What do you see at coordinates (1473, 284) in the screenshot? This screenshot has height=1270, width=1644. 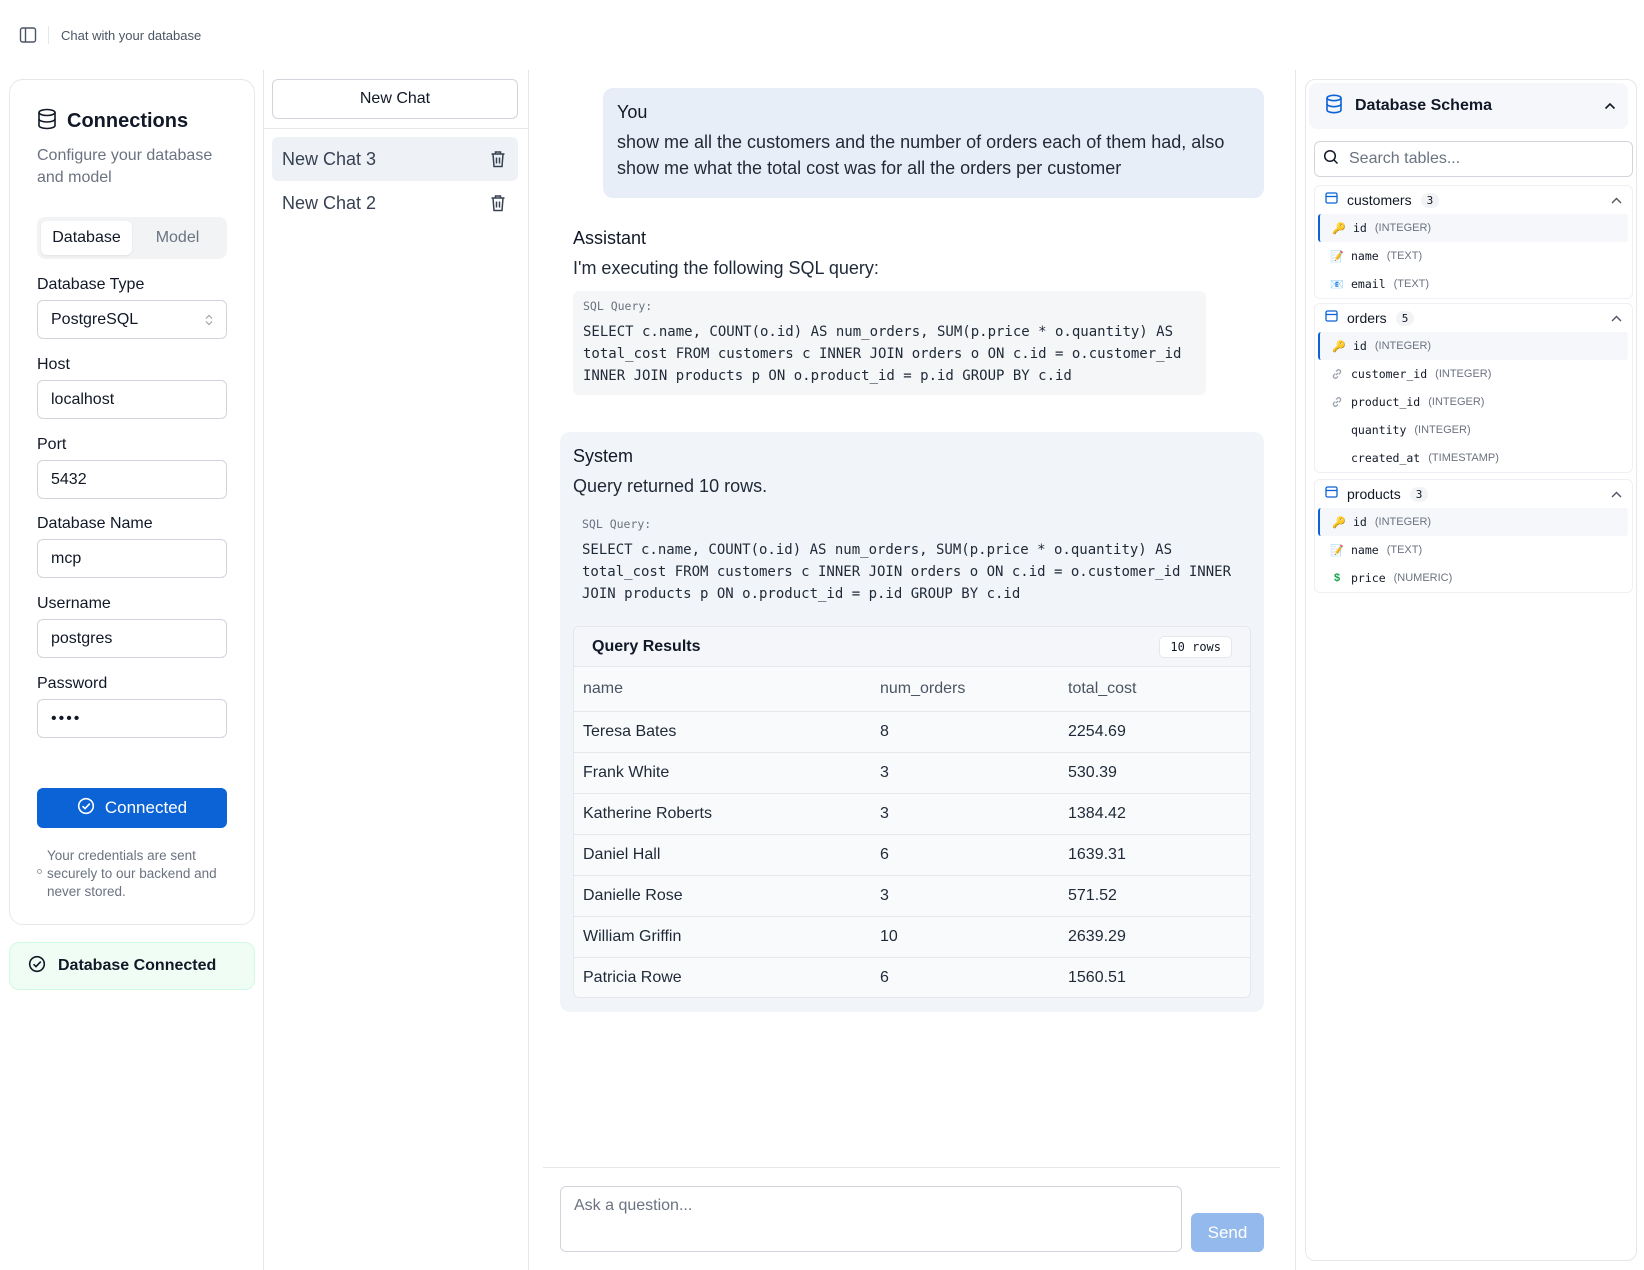 I see `schema-column: 📧 email (TEXT)` at bounding box center [1473, 284].